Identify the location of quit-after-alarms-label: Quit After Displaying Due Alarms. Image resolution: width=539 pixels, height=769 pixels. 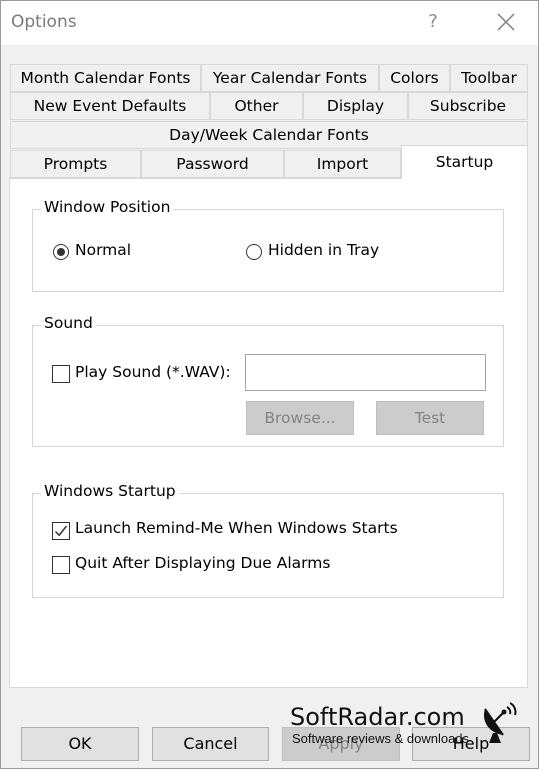
(202, 563).